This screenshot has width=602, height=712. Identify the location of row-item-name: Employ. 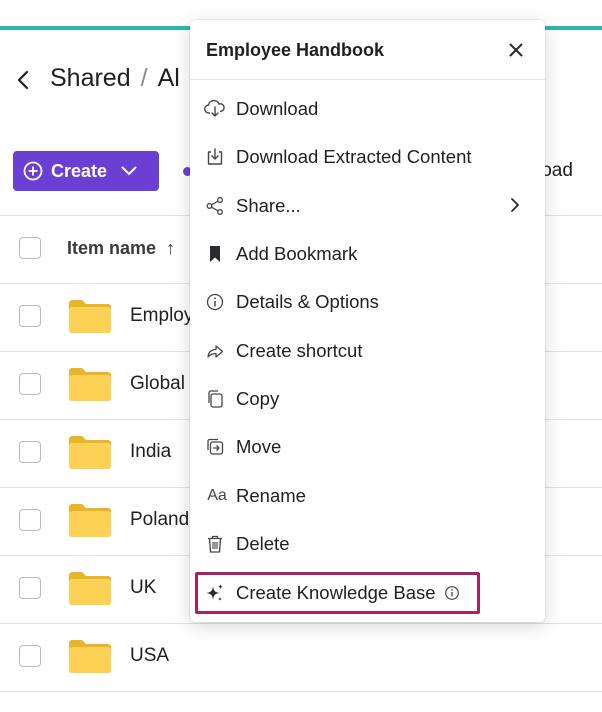
(161, 316).